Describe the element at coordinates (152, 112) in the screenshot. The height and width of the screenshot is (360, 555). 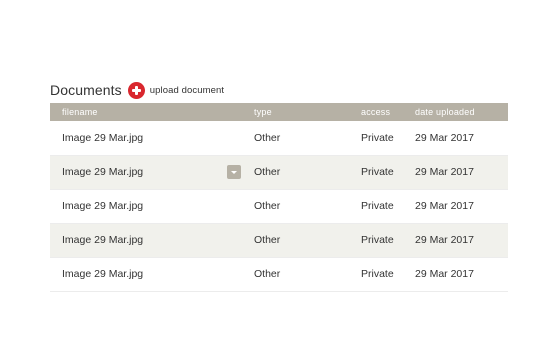
I see `column-header-filename: filename` at that location.